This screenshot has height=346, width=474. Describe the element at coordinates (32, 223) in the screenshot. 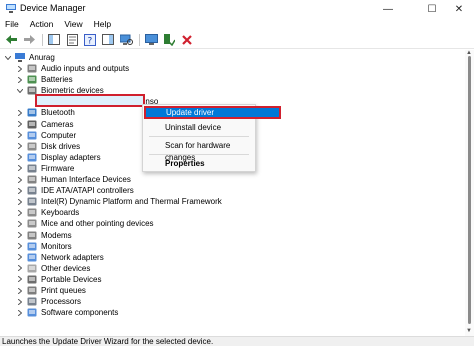

I see `mouse-icon` at that location.